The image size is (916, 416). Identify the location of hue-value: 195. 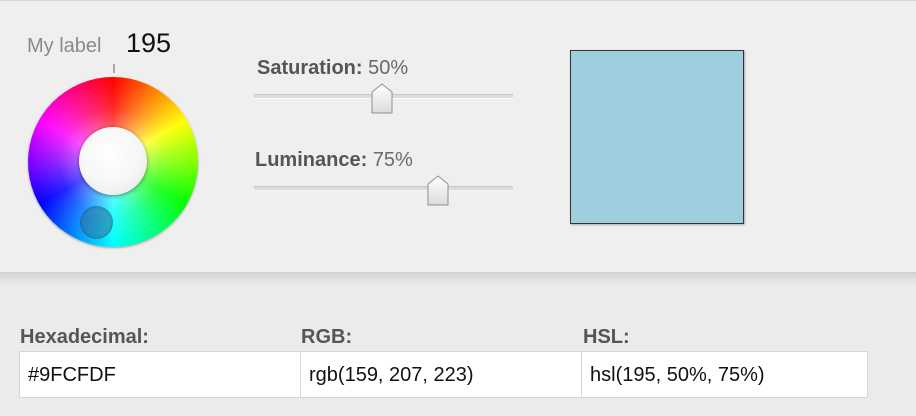
(149, 43).